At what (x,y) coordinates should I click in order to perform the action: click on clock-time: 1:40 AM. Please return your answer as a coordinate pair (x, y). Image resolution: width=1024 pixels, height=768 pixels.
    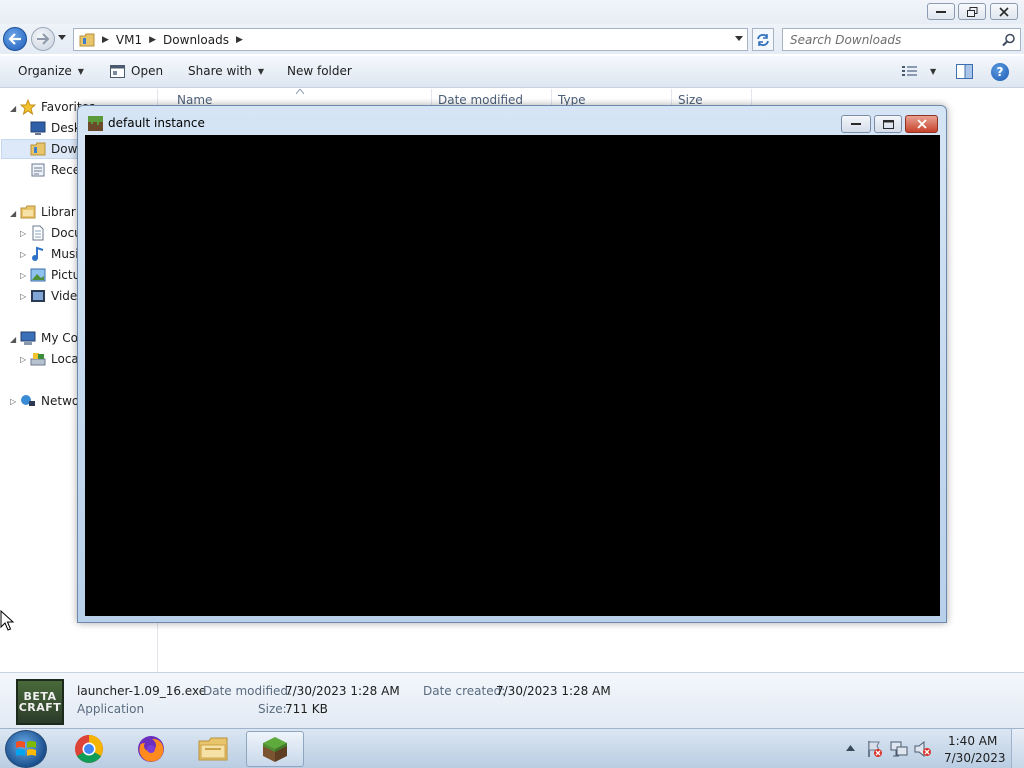
    Looking at the image, I should click on (972, 741).